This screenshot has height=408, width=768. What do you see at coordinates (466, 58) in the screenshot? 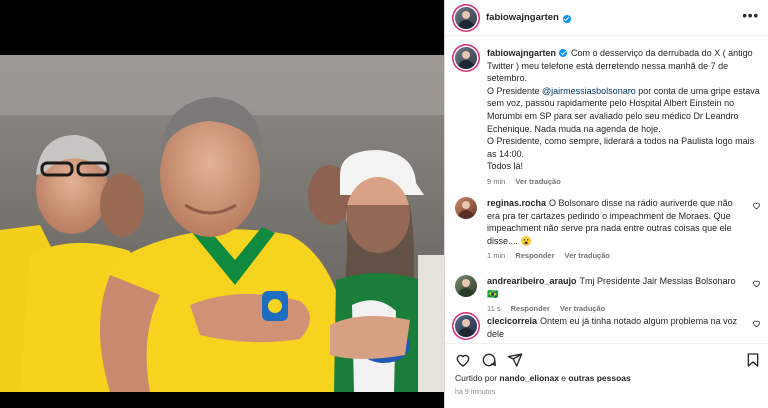
I see `caption-avatar` at bounding box center [466, 58].